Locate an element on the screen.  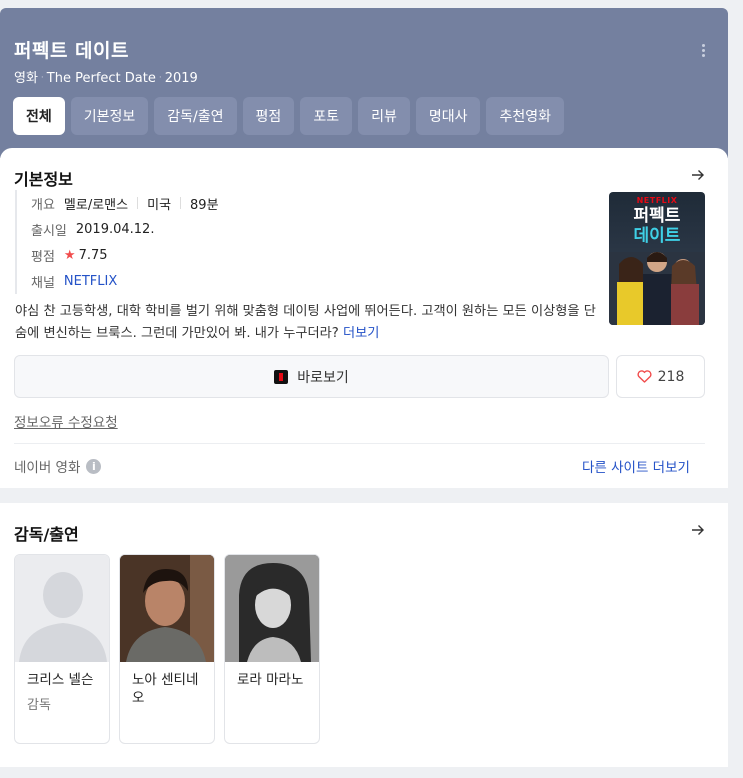
channel-link: NETFLIX is located at coordinates (90, 281).